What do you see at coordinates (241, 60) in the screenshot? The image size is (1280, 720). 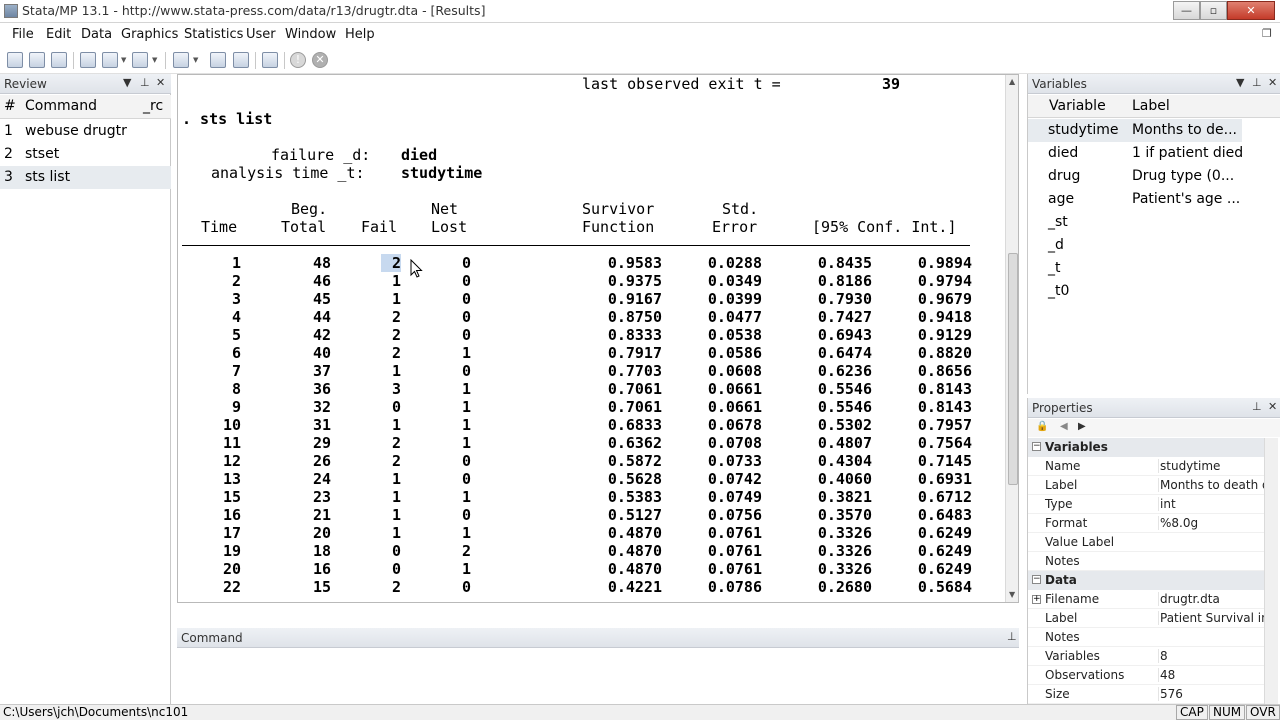 I see `data-editor-browse-icon` at bounding box center [241, 60].